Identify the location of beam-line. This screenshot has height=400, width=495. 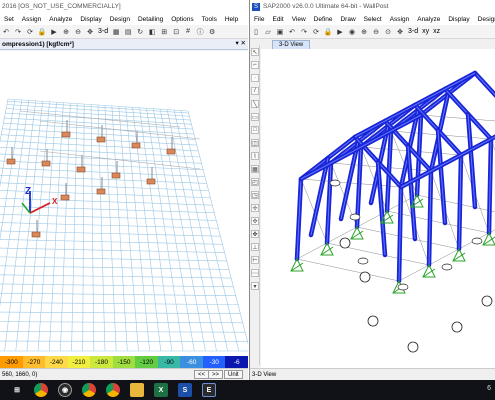
(100, 119).